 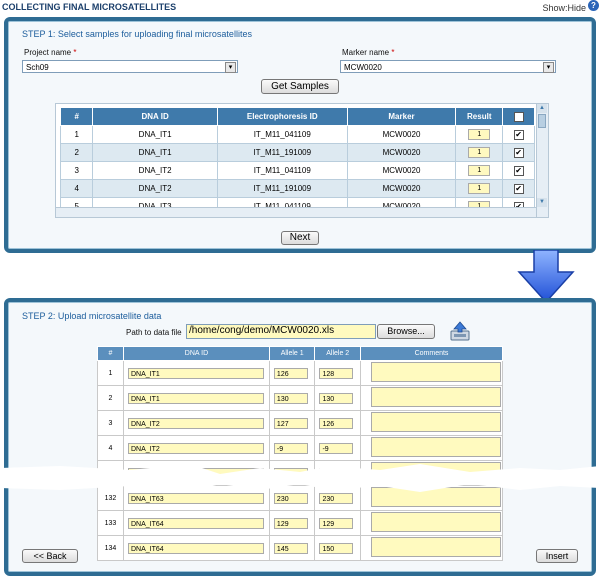 I want to click on allele2-input: 126, so click(x=336, y=423).